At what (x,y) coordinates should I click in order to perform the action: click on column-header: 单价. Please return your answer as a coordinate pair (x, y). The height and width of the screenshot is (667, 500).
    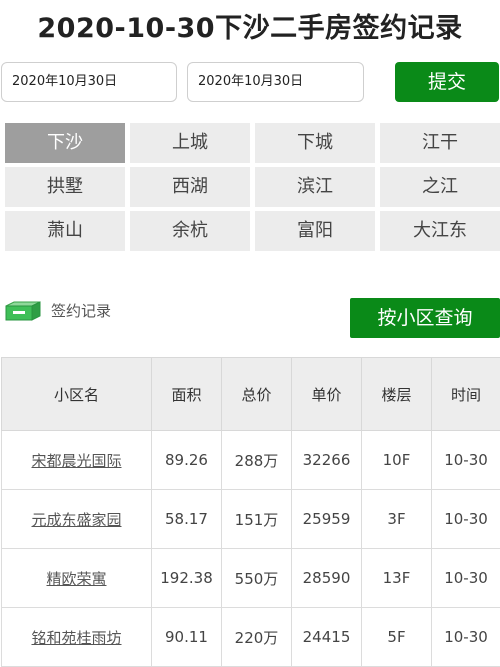
    Looking at the image, I should click on (327, 394).